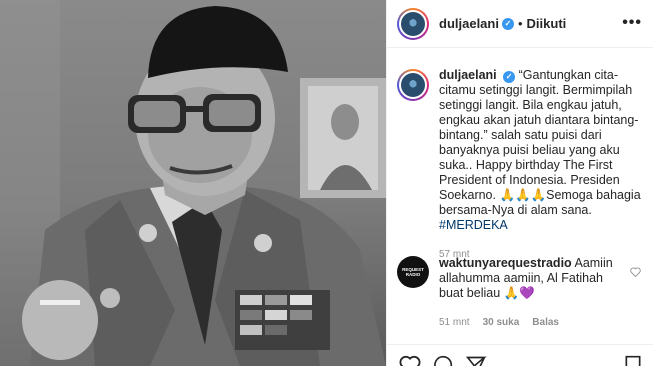 This screenshot has width=653, height=366. What do you see at coordinates (468, 75) in the screenshot?
I see `caption-username: duljaelani` at bounding box center [468, 75].